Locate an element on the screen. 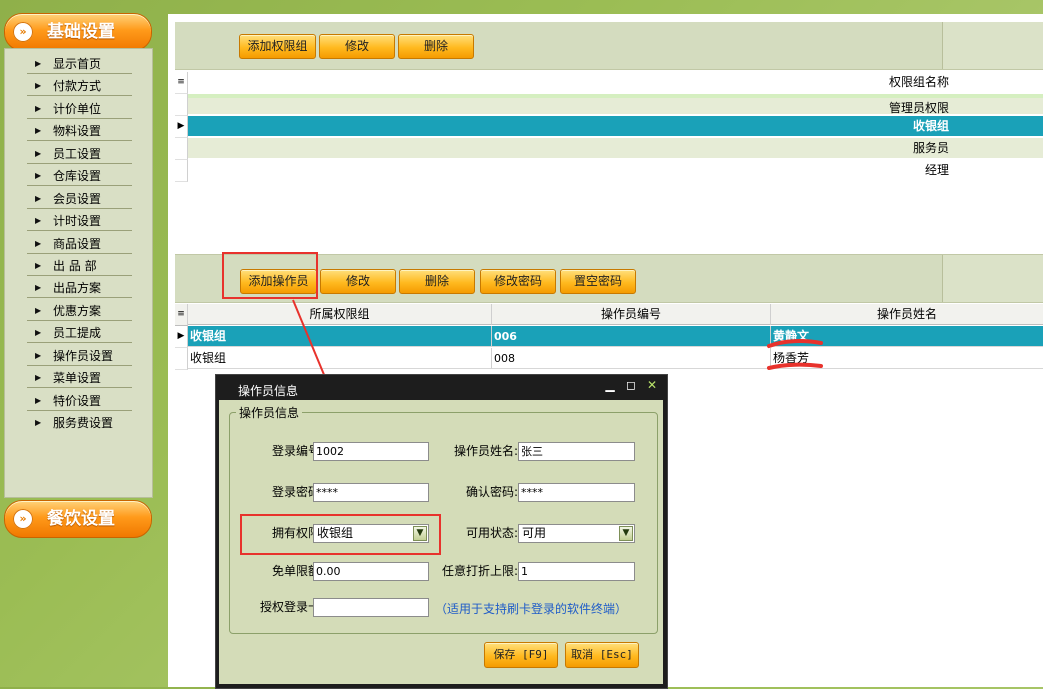  change-password-button: 修改密码 is located at coordinates (518, 281).